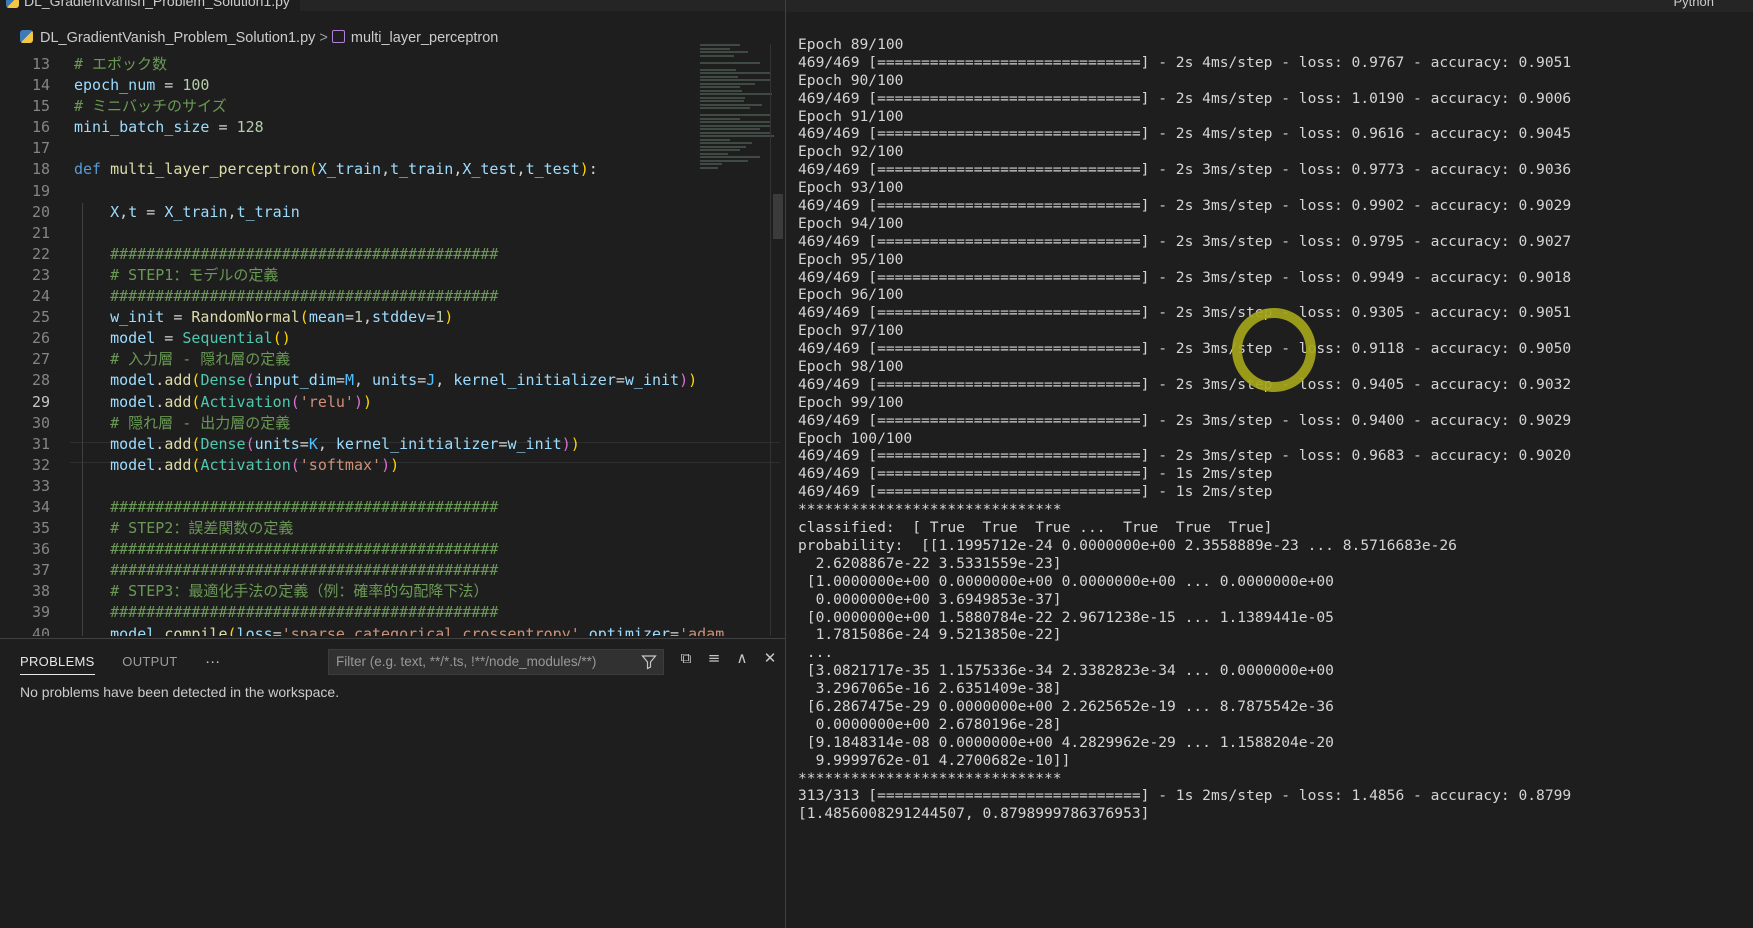 This screenshot has width=1753, height=928. Describe the element at coordinates (1694, 4) in the screenshot. I see `output-language-label: Python` at that location.